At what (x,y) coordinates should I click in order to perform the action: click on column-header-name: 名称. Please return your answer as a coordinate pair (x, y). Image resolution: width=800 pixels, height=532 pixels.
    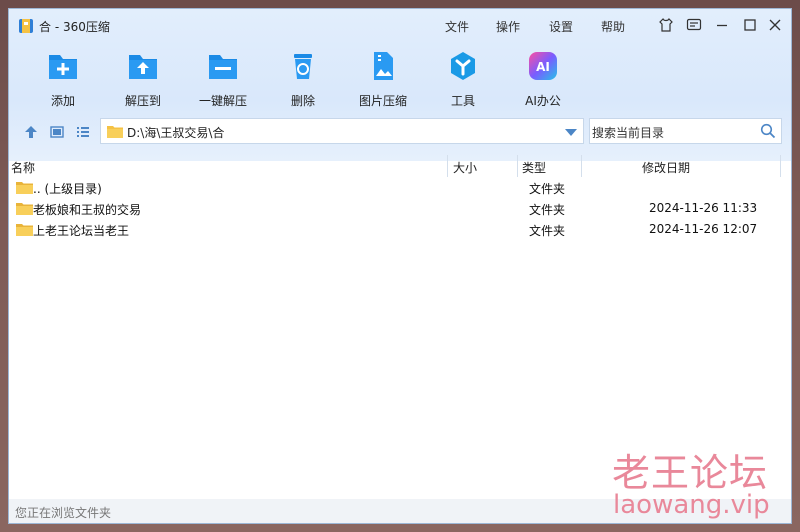
    Looking at the image, I should click on (23, 167).